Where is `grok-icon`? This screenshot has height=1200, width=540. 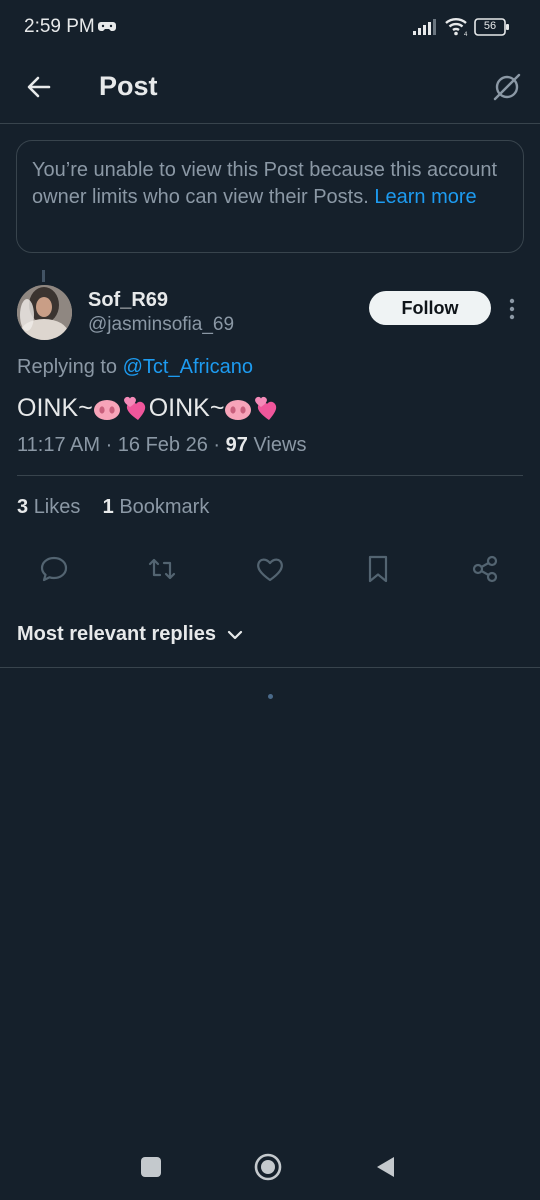 grok-icon is located at coordinates (507, 87).